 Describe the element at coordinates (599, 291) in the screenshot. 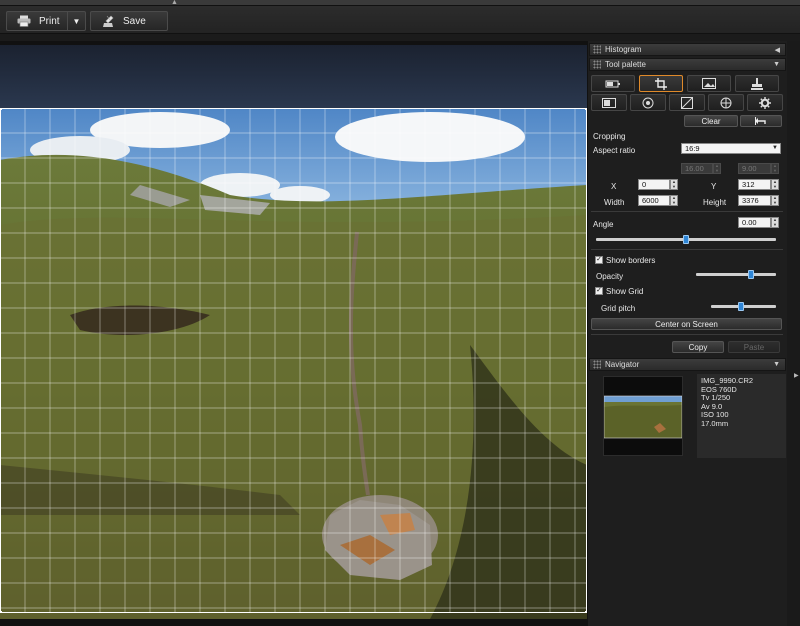

I see `show-grid-checkbox: ✓` at that location.